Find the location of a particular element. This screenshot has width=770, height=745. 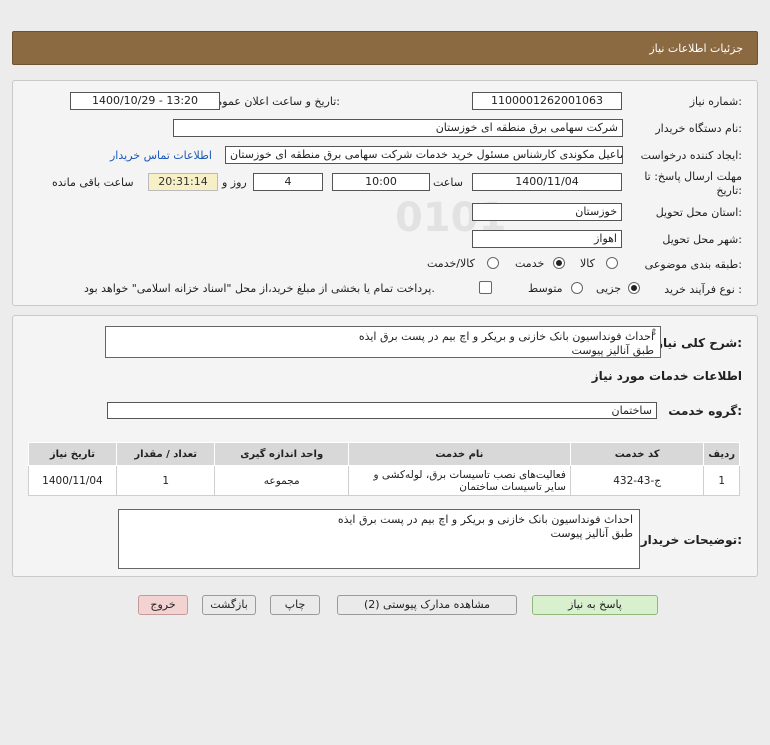

treasury-payment-checkbox is located at coordinates (485, 287).